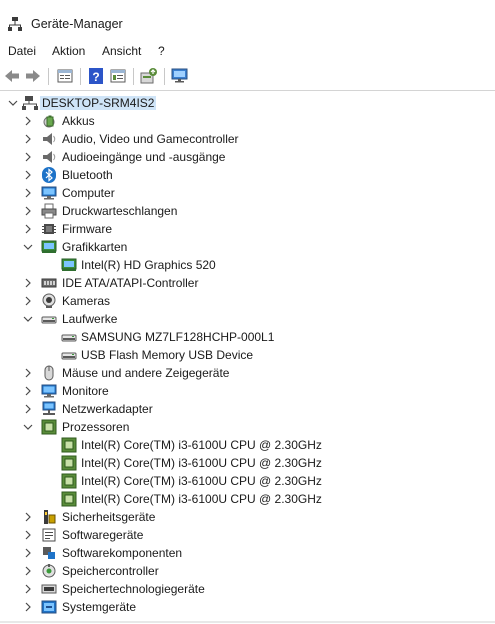  What do you see at coordinates (247, 157) in the screenshot?
I see `tree-category: Audioeingänge und -ausgänge` at bounding box center [247, 157].